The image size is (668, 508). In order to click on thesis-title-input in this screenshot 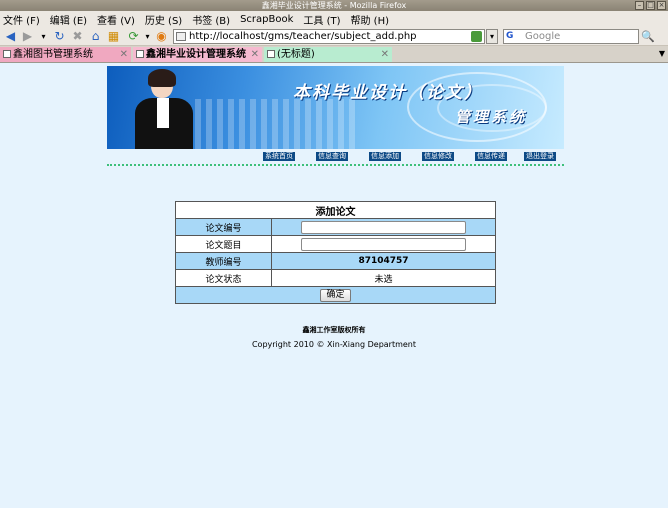, I will do `click(383, 244)`.